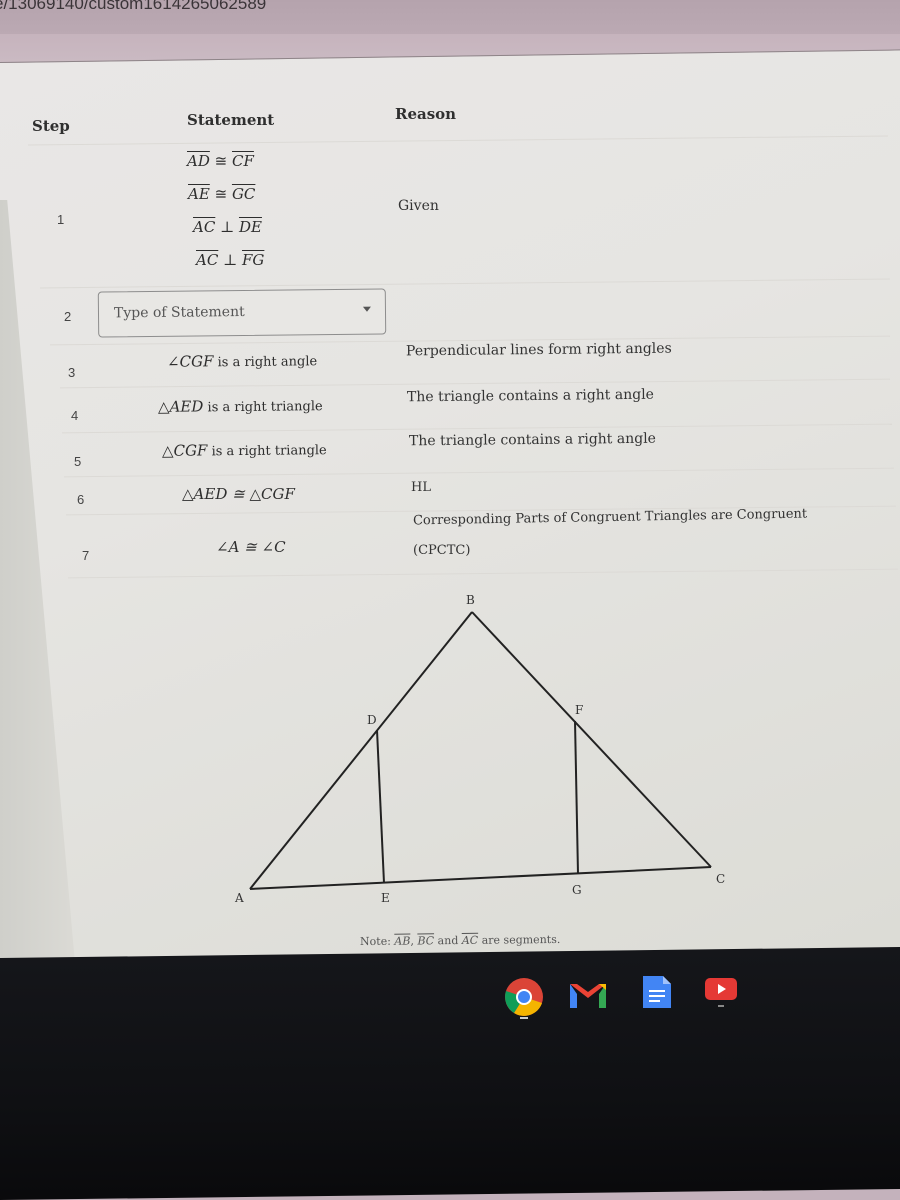  Describe the element at coordinates (385, 898) in the screenshot. I see `label-E: E` at that location.